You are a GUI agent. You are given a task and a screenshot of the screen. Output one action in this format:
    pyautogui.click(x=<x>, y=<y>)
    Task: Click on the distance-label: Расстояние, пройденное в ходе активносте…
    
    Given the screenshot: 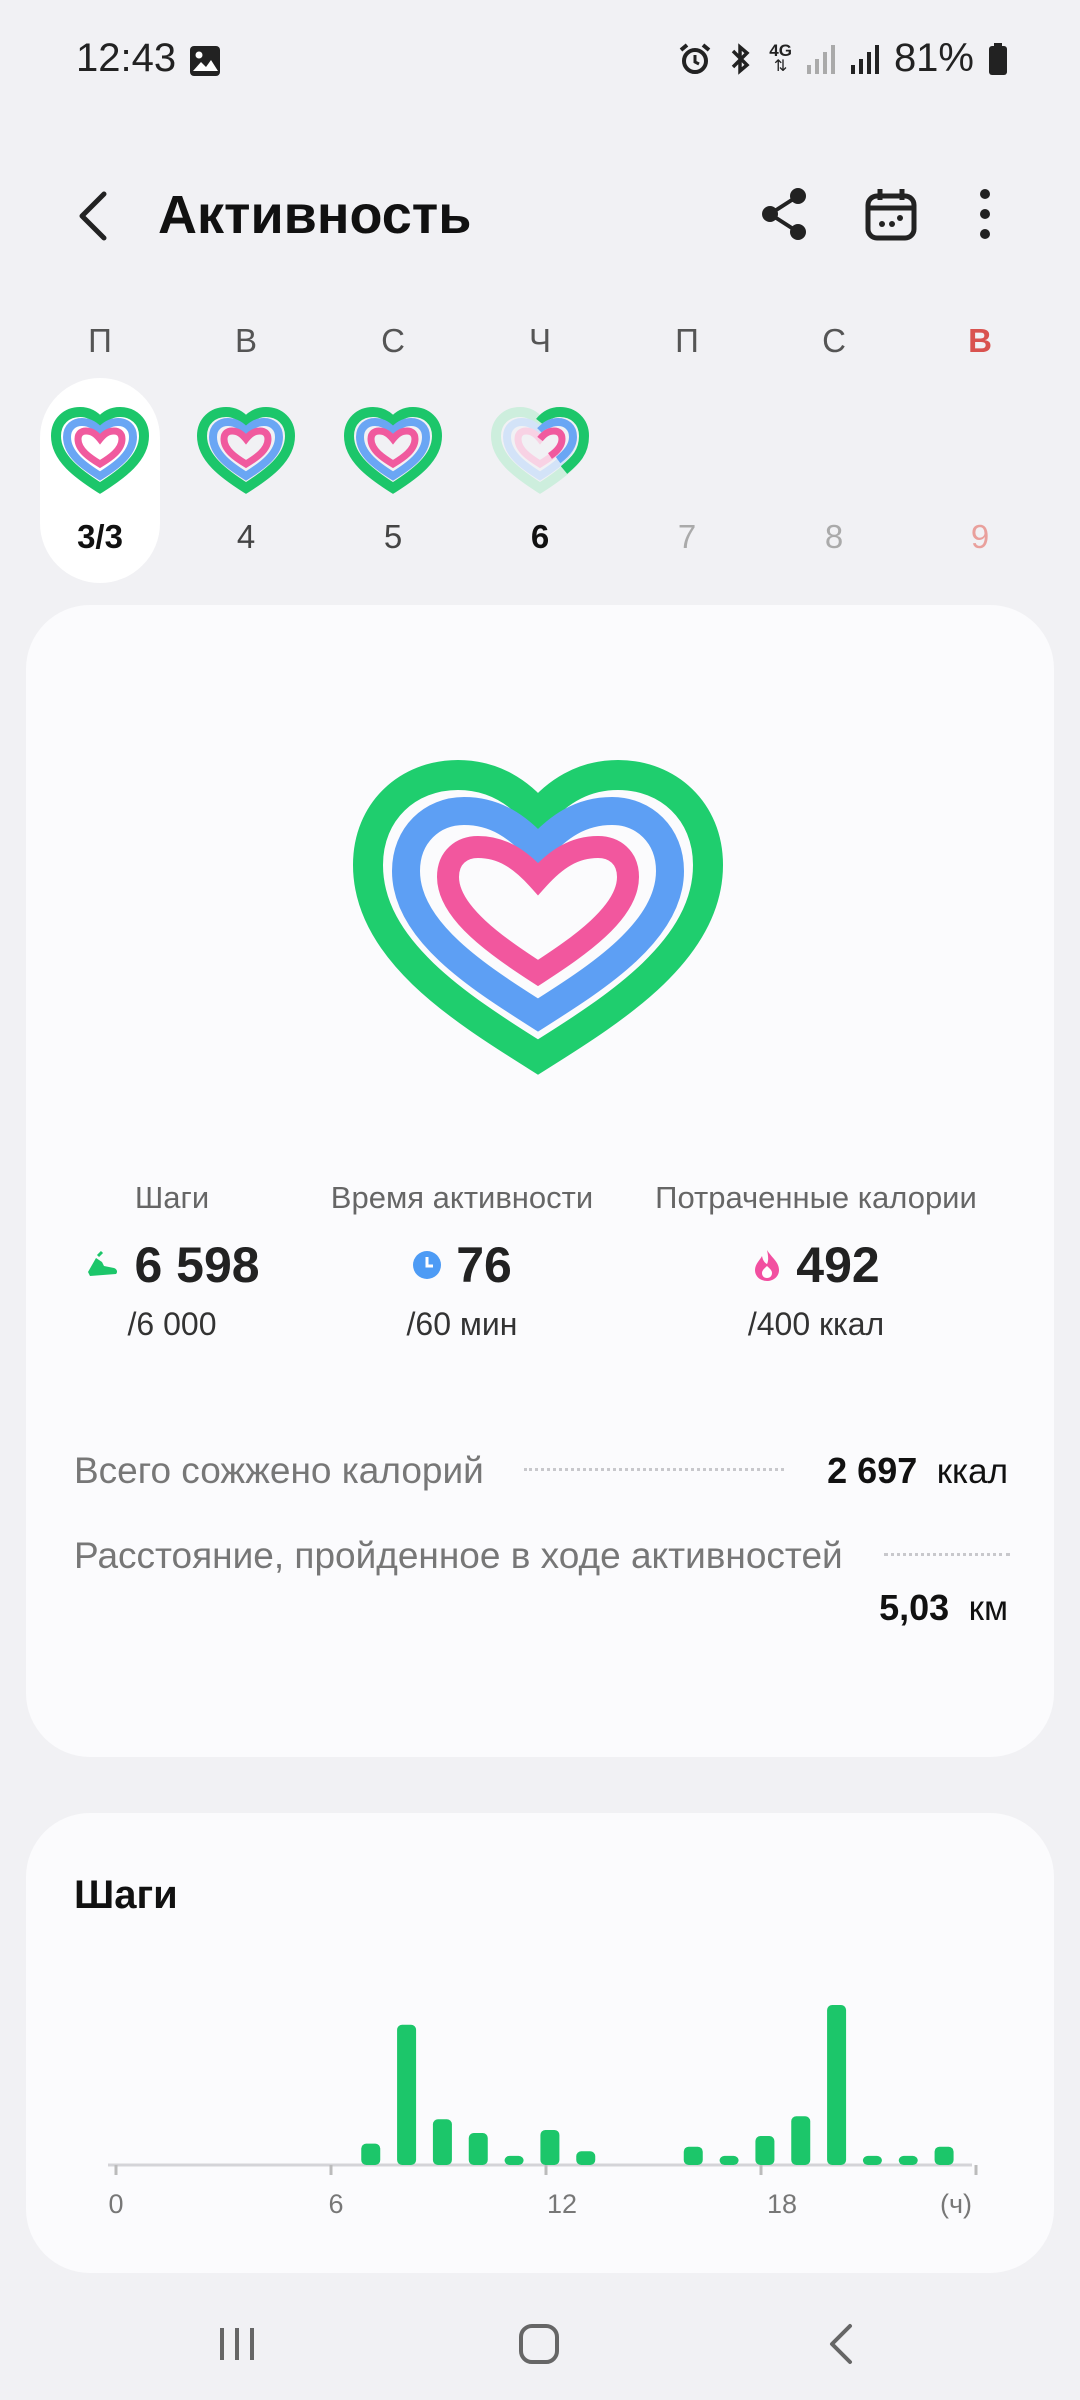 What is the action you would take?
    pyautogui.click(x=458, y=1555)
    